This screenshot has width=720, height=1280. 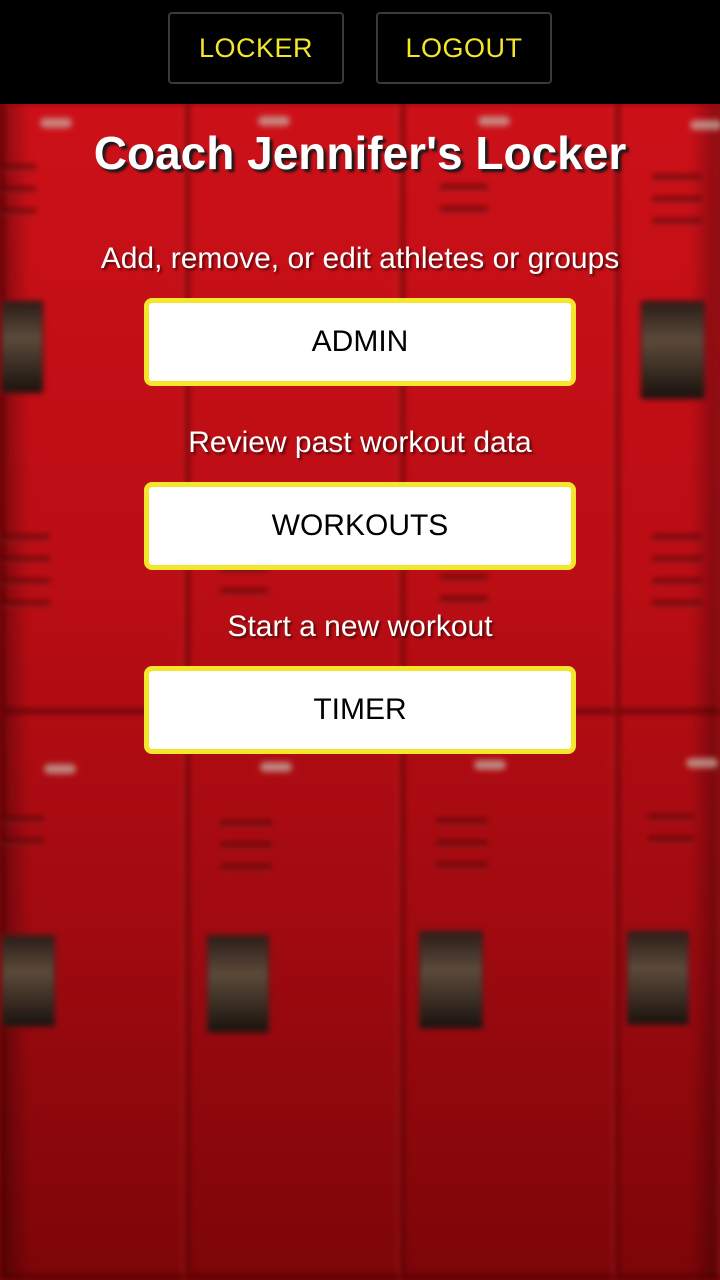 I want to click on top-nav-bar: LOCKER LOGOUT, so click(x=360, y=52).